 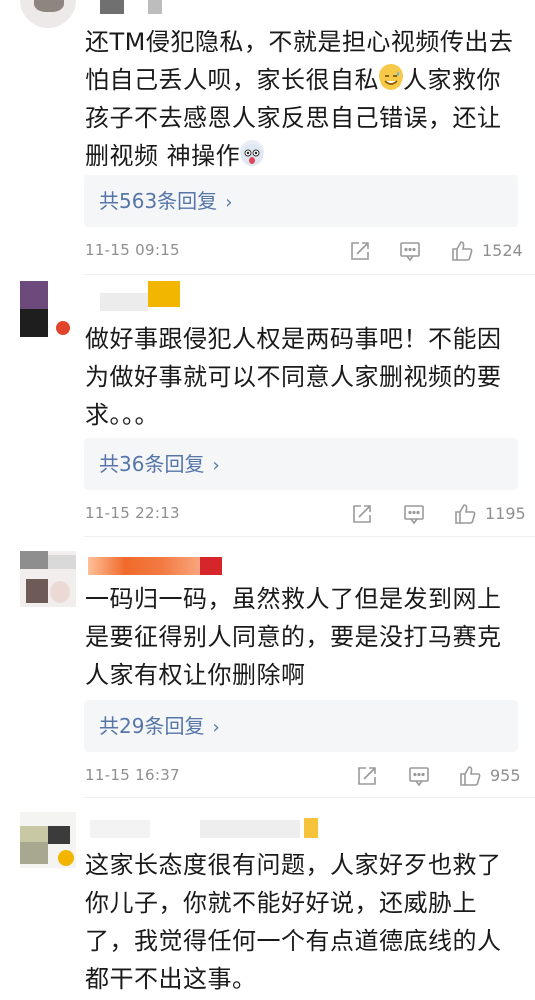 What do you see at coordinates (301, 726) in the screenshot?
I see `view-replies-button: 共29条回复 ›` at bounding box center [301, 726].